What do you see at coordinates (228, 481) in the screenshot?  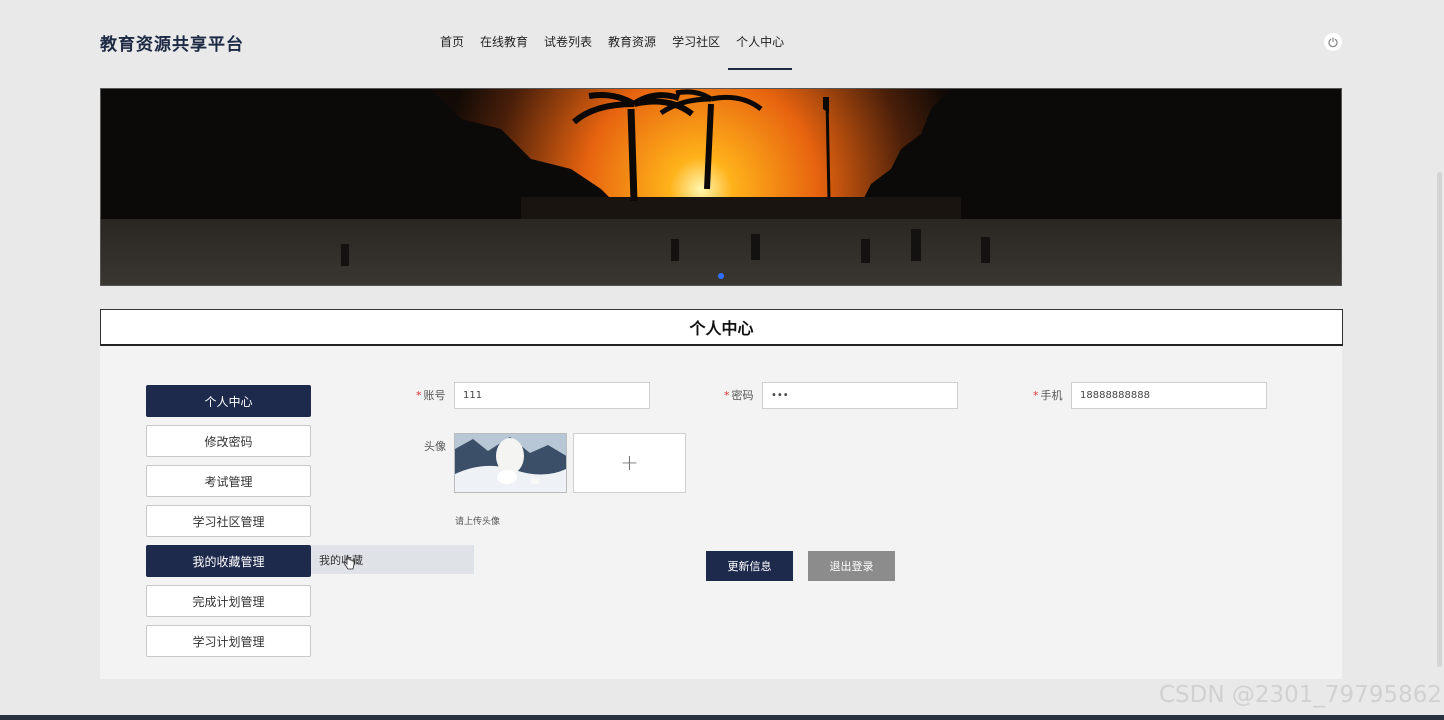 I see `menu-exam-management: 考试管理` at bounding box center [228, 481].